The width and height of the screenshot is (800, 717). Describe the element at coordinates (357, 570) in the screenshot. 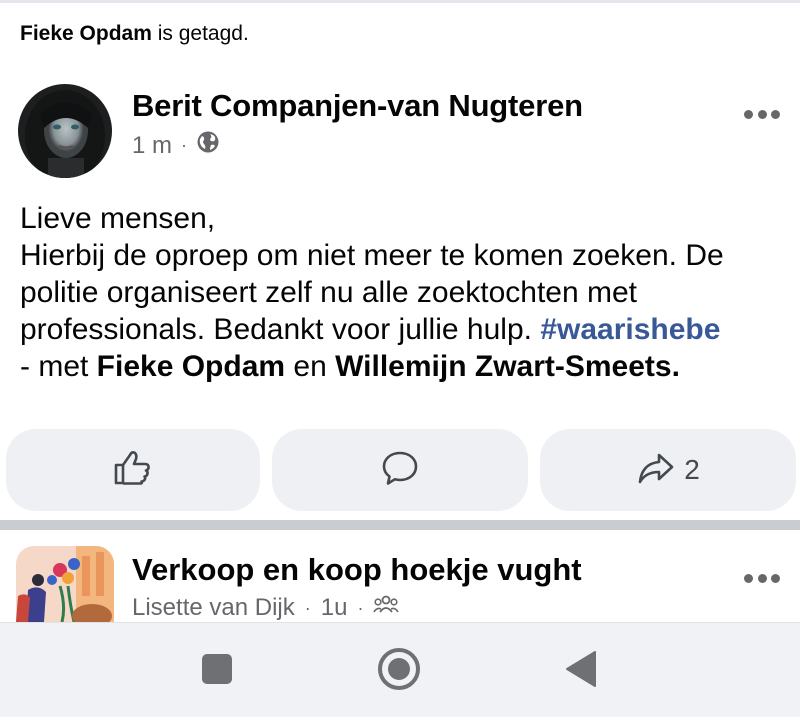

I see `group-name-link: Verkoop en koop hoekje vught` at that location.